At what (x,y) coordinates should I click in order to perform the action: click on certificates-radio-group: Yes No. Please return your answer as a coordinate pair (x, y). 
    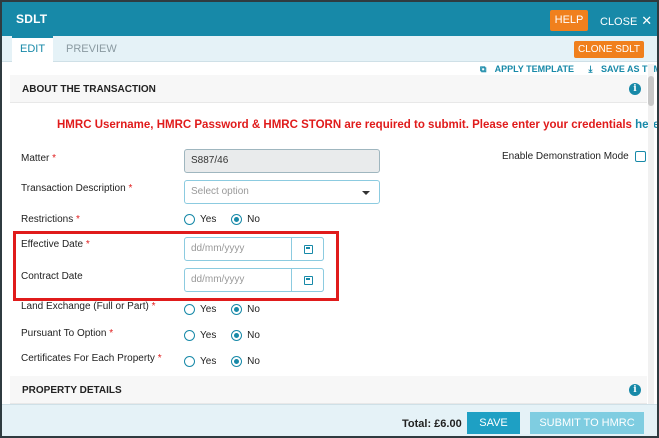
    Looking at the image, I should click on (228, 361).